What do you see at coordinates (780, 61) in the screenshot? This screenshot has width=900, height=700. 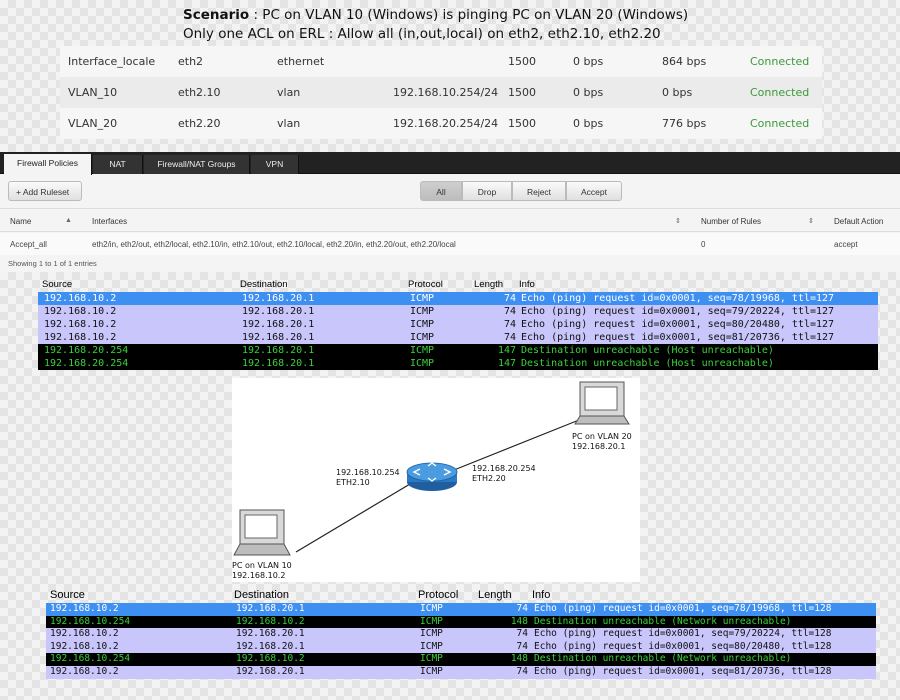 I see `interface-status: Connected` at bounding box center [780, 61].